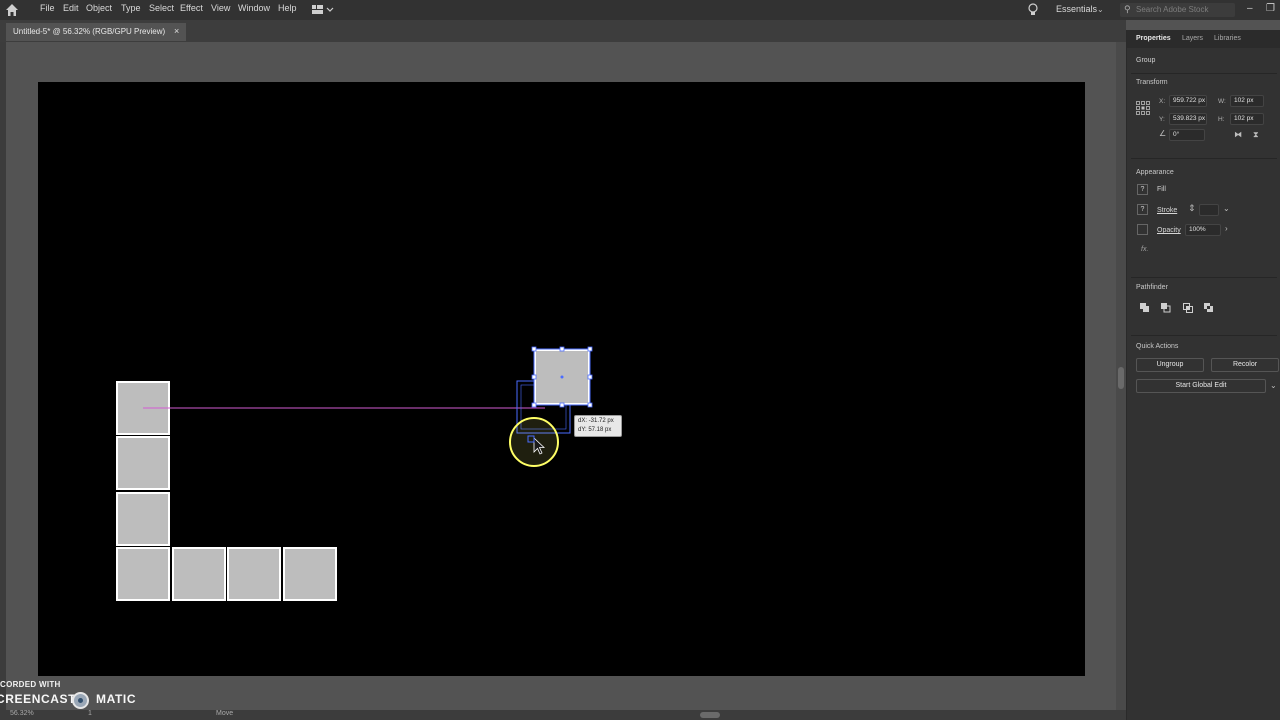 This screenshot has width=1280, height=720. What do you see at coordinates (38, 699) in the screenshot?
I see `watermark-word-1: CREENCAST` at bounding box center [38, 699].